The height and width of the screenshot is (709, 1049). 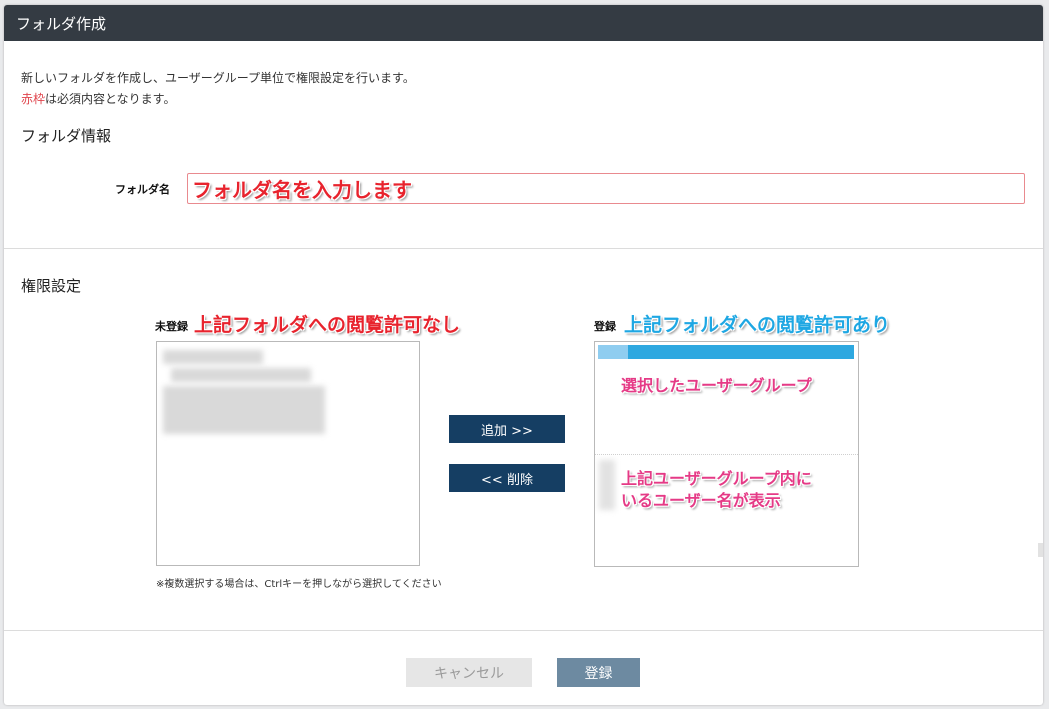 I want to click on dialog-titlebar: フォルダ作成, so click(x=523, y=23).